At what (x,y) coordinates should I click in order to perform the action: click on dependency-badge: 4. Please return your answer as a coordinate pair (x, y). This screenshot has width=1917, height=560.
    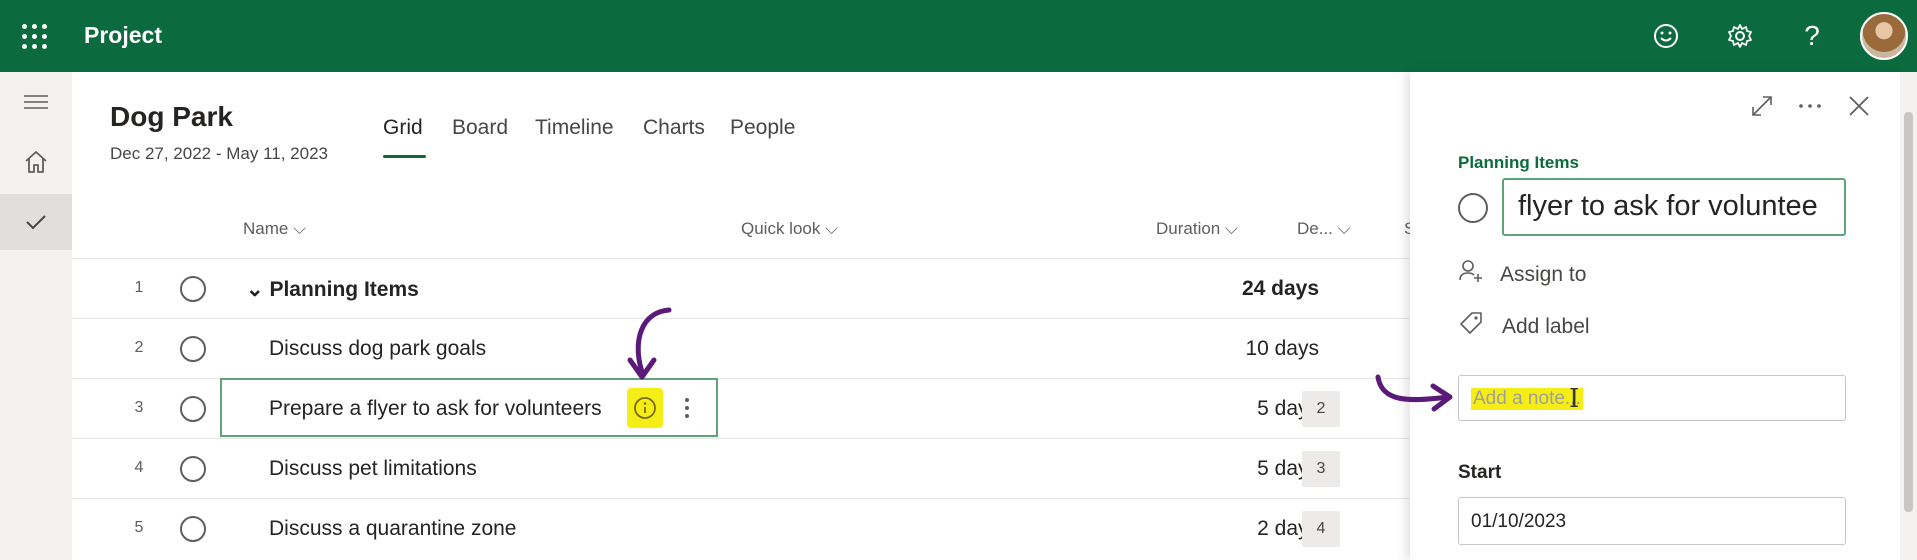
    Looking at the image, I should click on (1321, 529).